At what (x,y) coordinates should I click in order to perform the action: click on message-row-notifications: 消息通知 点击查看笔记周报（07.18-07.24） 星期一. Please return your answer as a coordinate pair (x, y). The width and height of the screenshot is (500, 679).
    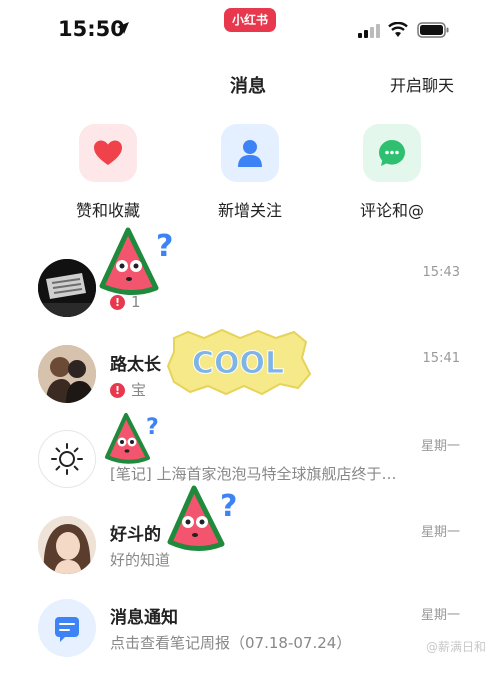
    Looking at the image, I should click on (250, 634).